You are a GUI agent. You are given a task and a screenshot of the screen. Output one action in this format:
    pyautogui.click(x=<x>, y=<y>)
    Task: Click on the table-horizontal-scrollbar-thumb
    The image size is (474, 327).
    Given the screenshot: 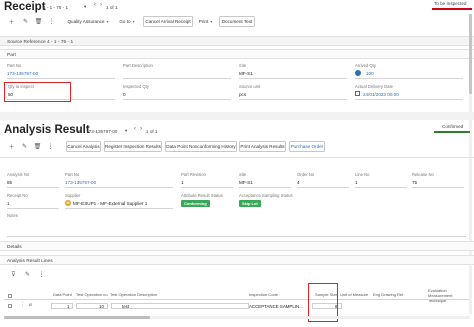 What is the action you would take?
    pyautogui.click(x=77, y=317)
    